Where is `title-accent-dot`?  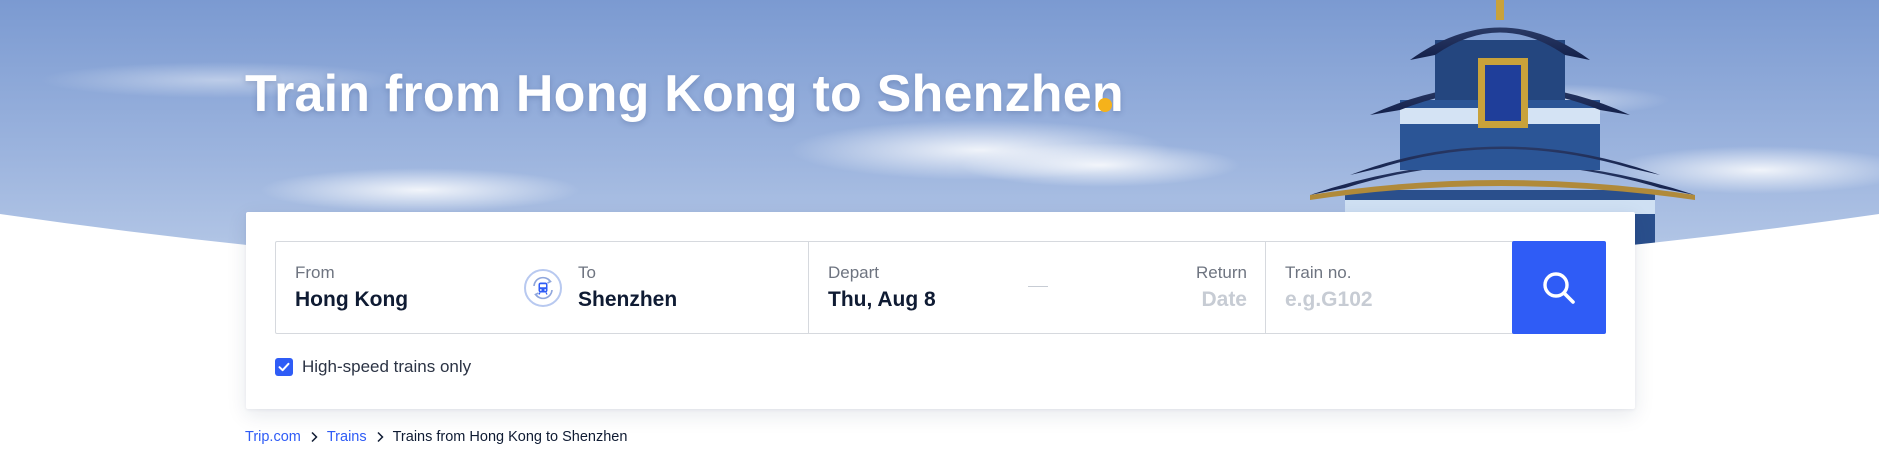
title-accent-dot is located at coordinates (1105, 105).